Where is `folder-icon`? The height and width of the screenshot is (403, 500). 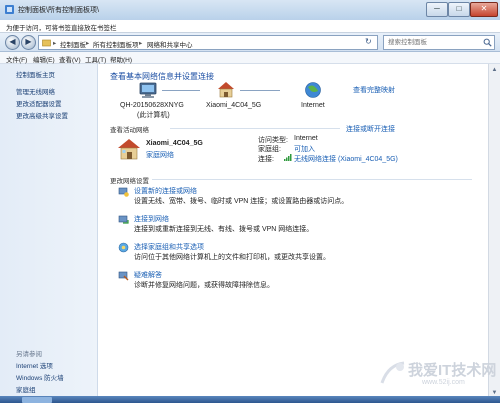
folder-icon is located at coordinates (46, 43).